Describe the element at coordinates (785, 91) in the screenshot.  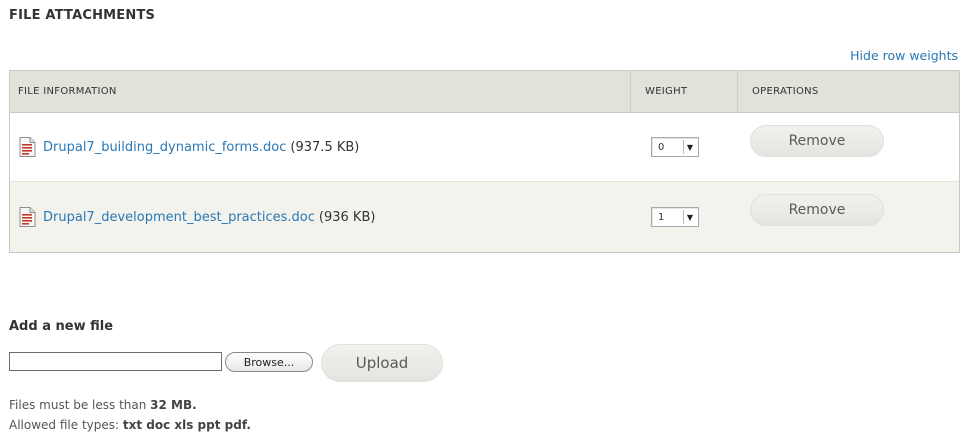
I see `header-operations: OPERATIONS` at that location.